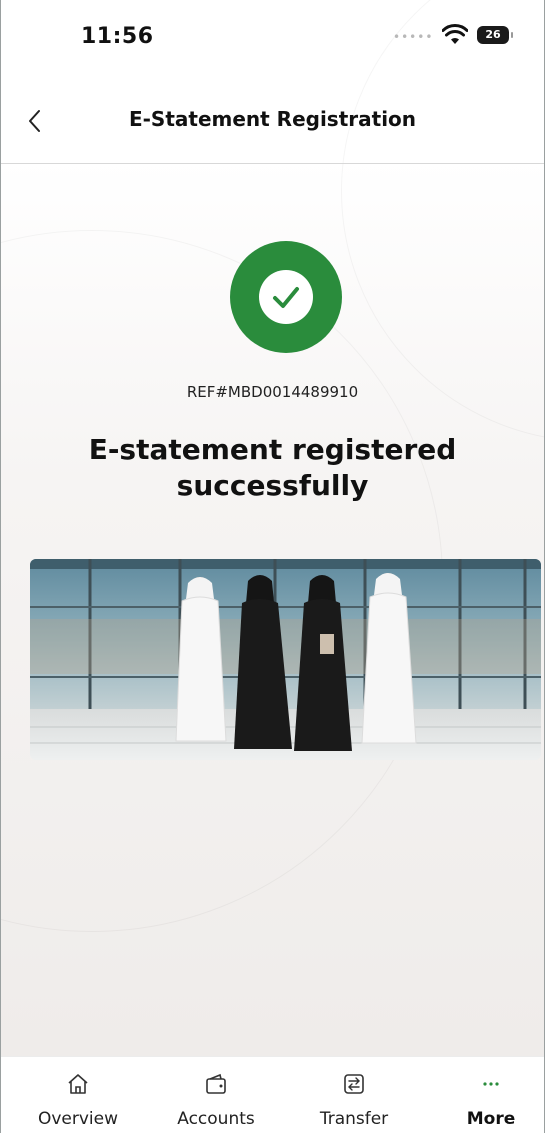 The height and width of the screenshot is (1133, 547). Describe the element at coordinates (78, 1084) in the screenshot. I see `home-icon` at that location.